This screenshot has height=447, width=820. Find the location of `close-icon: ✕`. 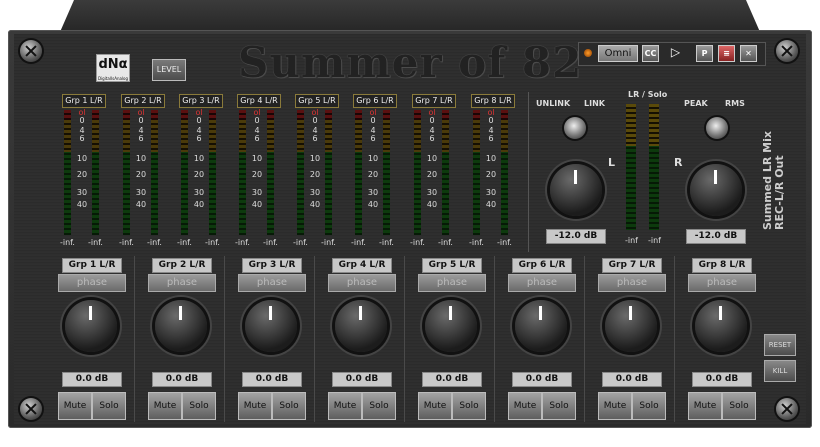

close-icon: ✕ is located at coordinates (748, 53).